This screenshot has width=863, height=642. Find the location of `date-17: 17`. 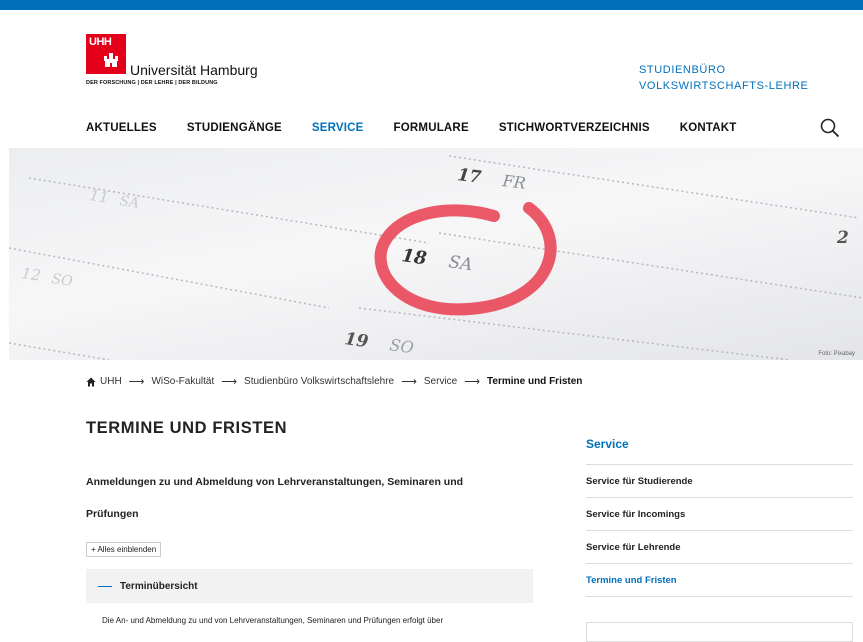

date-17: 17 is located at coordinates (469, 176).